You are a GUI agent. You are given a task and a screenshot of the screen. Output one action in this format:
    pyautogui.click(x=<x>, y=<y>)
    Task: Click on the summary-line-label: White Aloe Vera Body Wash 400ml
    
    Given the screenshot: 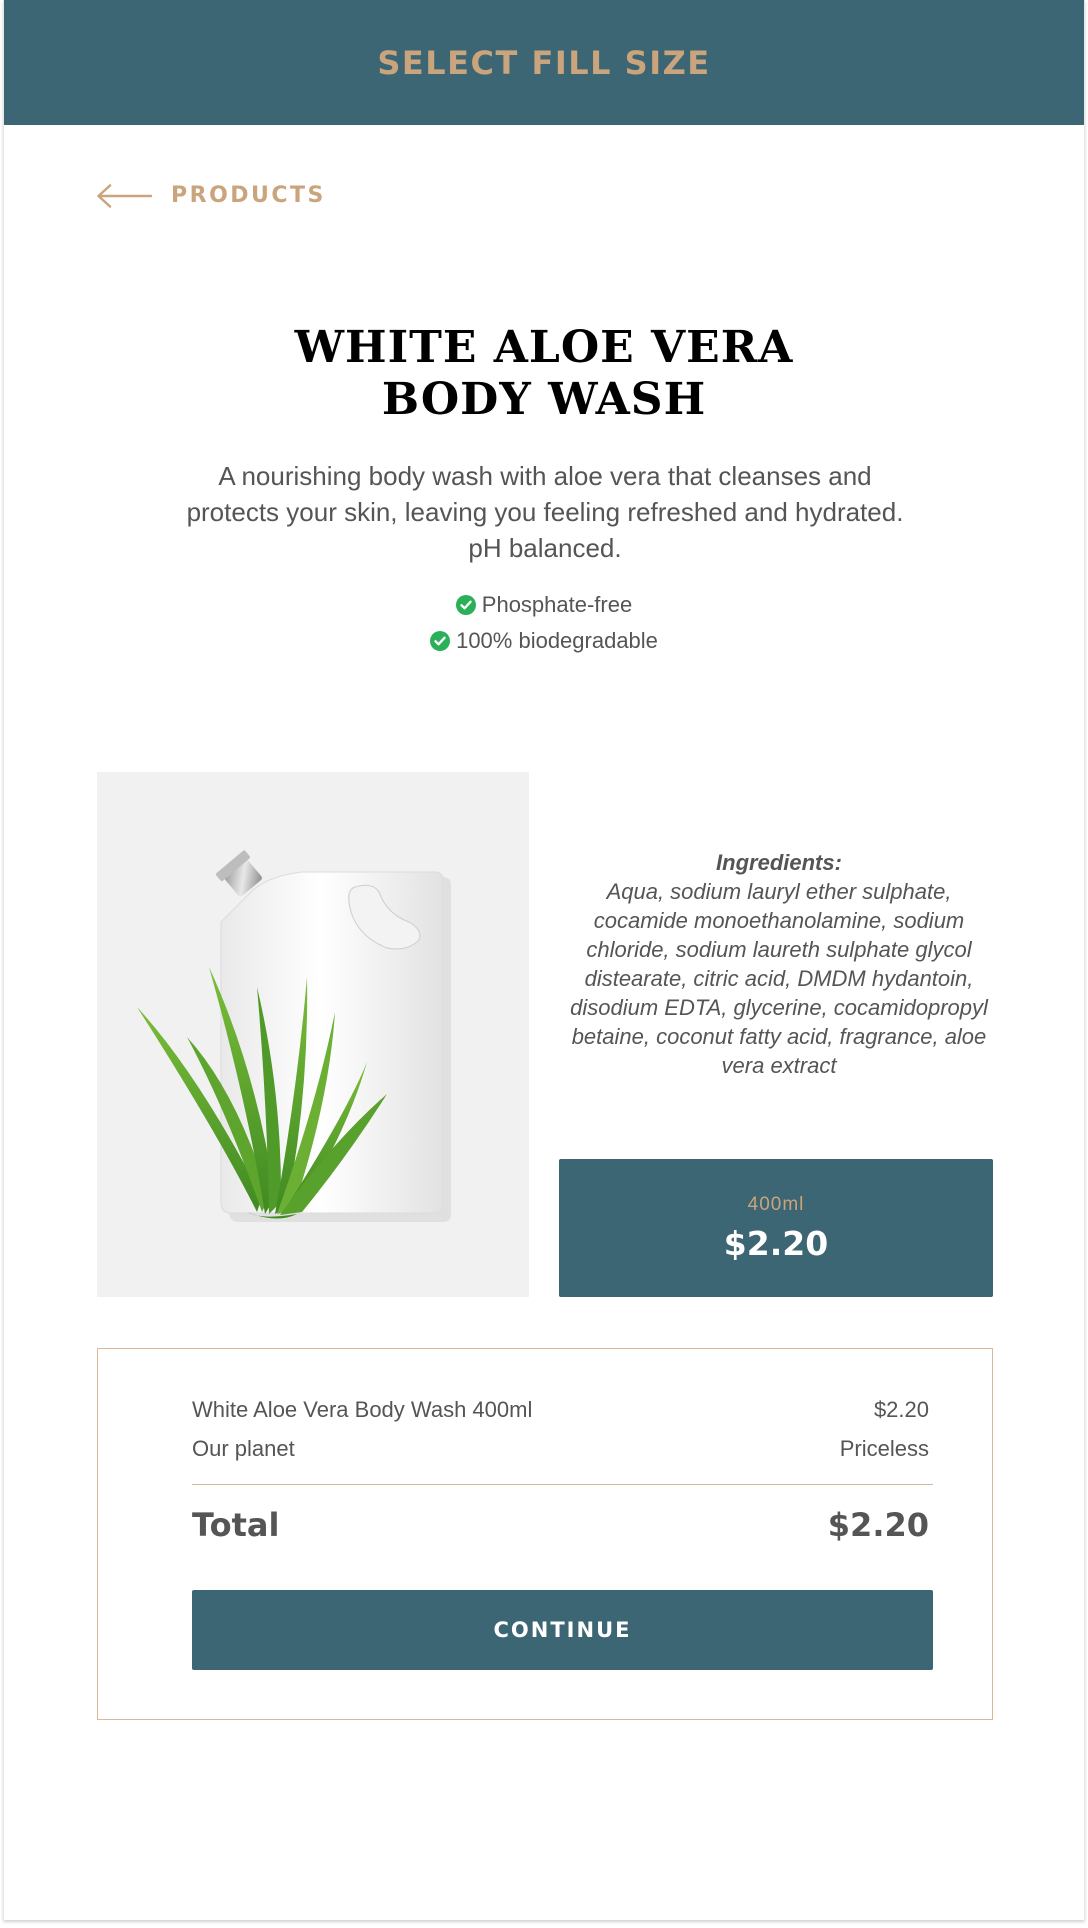 What is the action you would take?
    pyautogui.click(x=362, y=1409)
    